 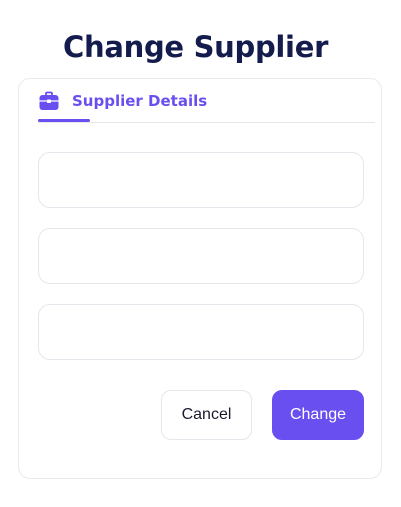 What do you see at coordinates (64, 120) in the screenshot?
I see `active-tab-indicator` at bounding box center [64, 120].